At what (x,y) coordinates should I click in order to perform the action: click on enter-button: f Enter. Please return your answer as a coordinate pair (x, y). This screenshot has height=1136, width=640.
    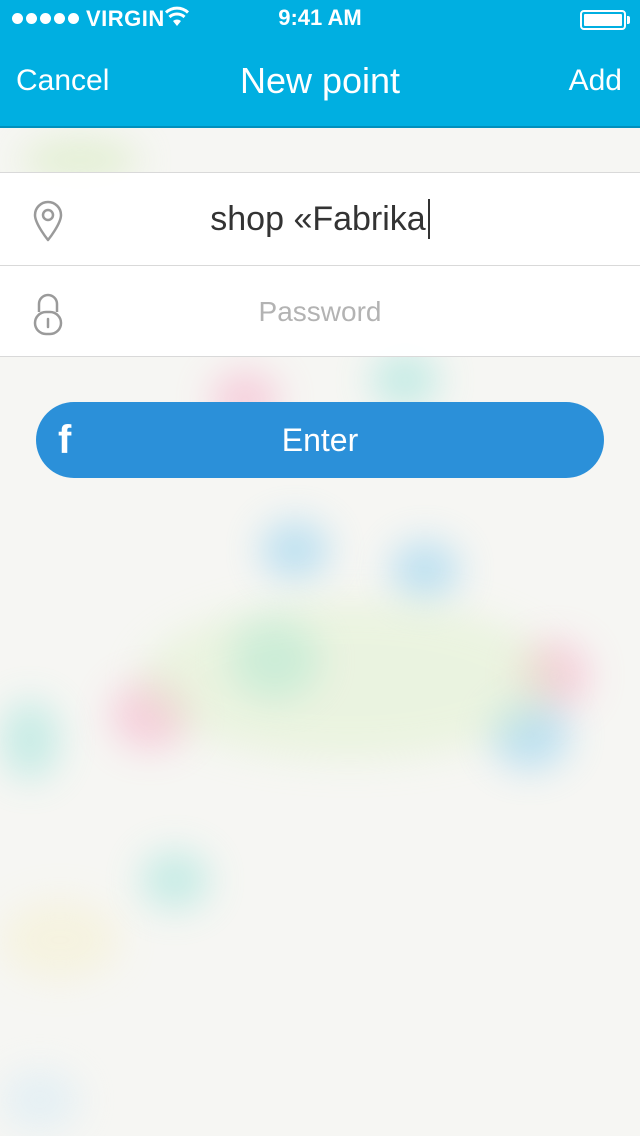
    Looking at the image, I should click on (320, 440).